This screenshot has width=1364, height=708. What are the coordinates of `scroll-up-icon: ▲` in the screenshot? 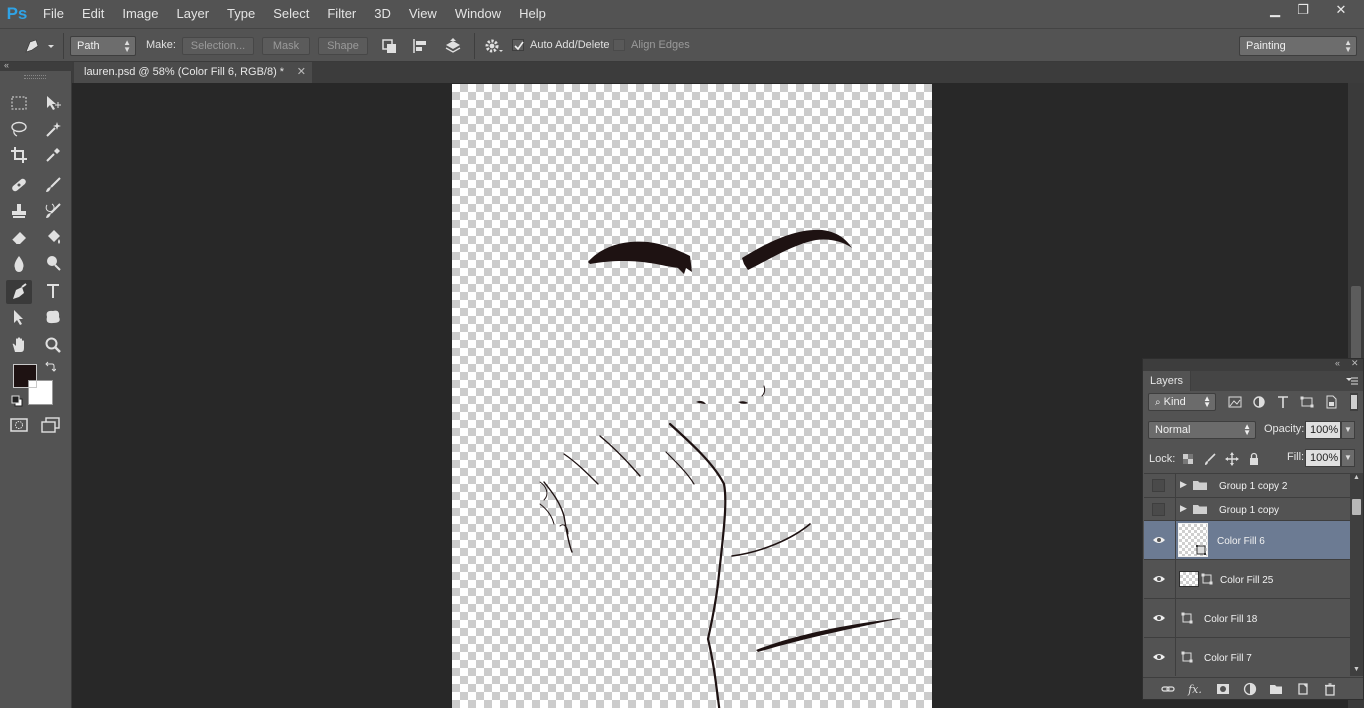 It's located at (1356, 477).